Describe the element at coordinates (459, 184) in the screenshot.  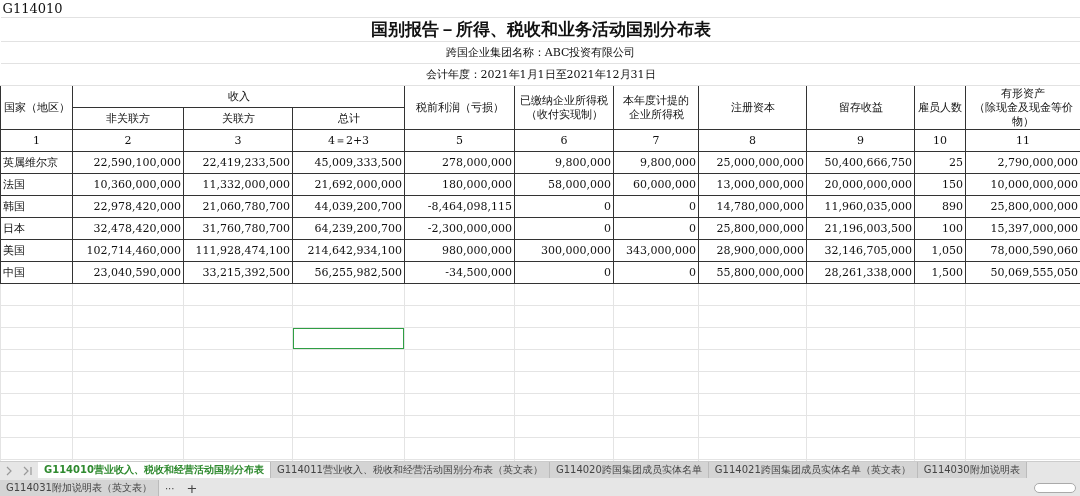
I see `table-cell: 180,000,000` at that location.